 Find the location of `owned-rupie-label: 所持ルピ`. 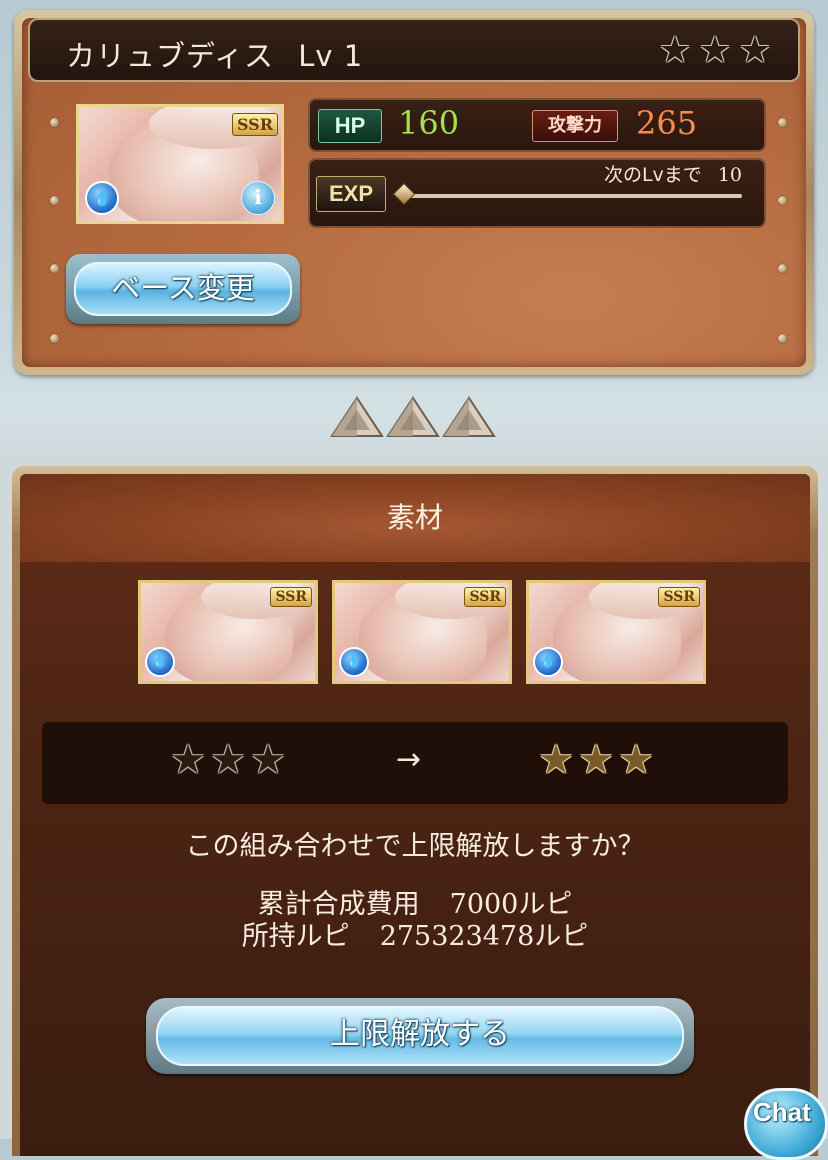

owned-rupie-label: 所持ルピ is located at coordinates (295, 936).